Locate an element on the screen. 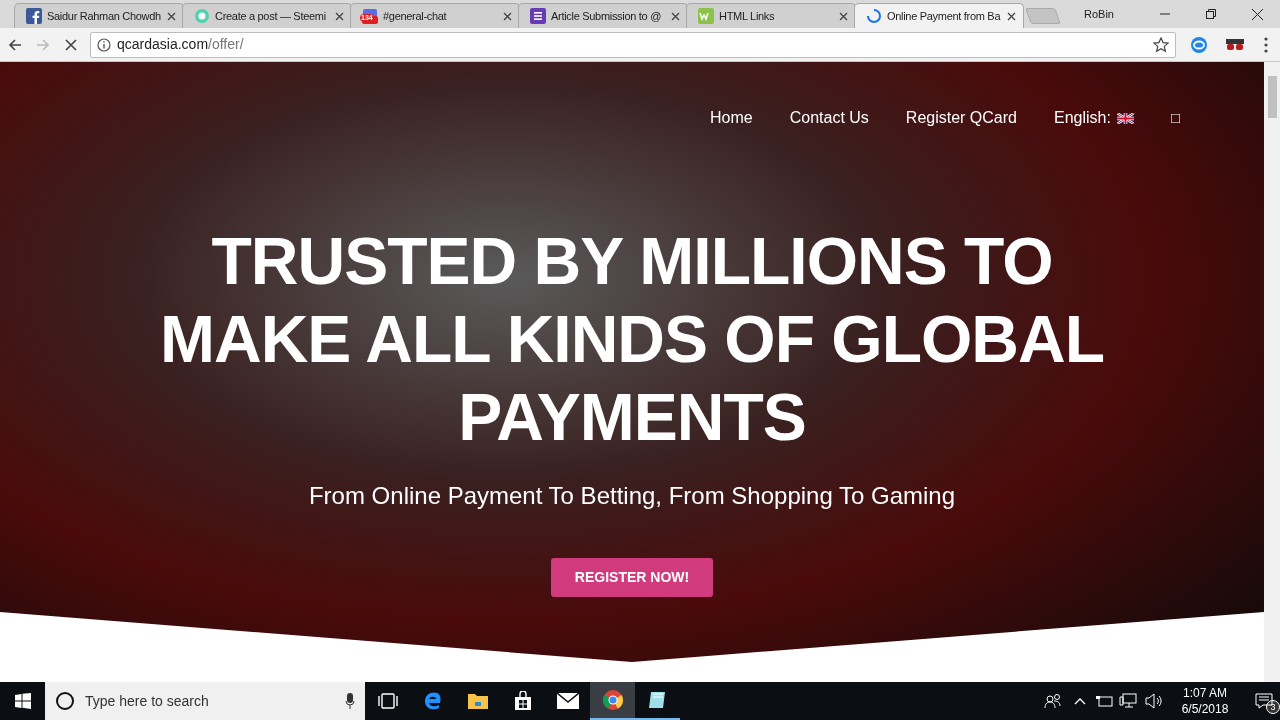 The width and height of the screenshot is (1280, 720). tab-title: Saidur Rahman Chowdh is located at coordinates (104, 16).